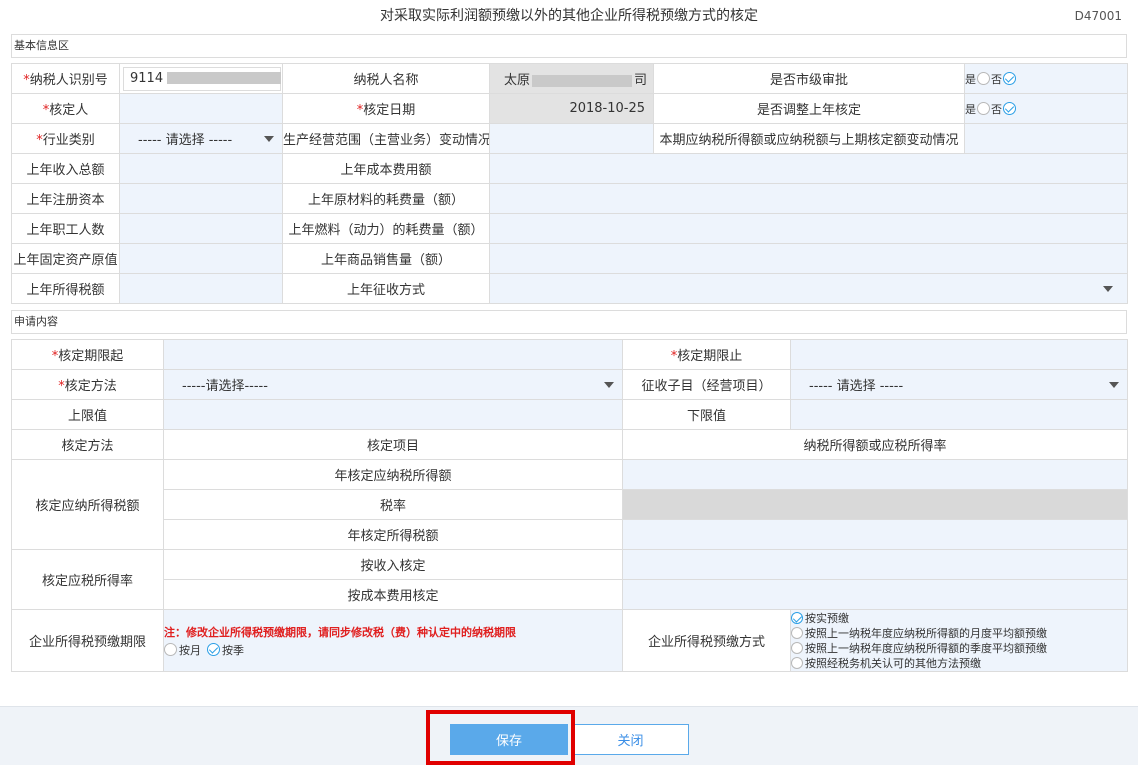  I want to click on income-change-label: 本期应纳税所得额或应纳税额与上期核定额变动情况, so click(809, 138).